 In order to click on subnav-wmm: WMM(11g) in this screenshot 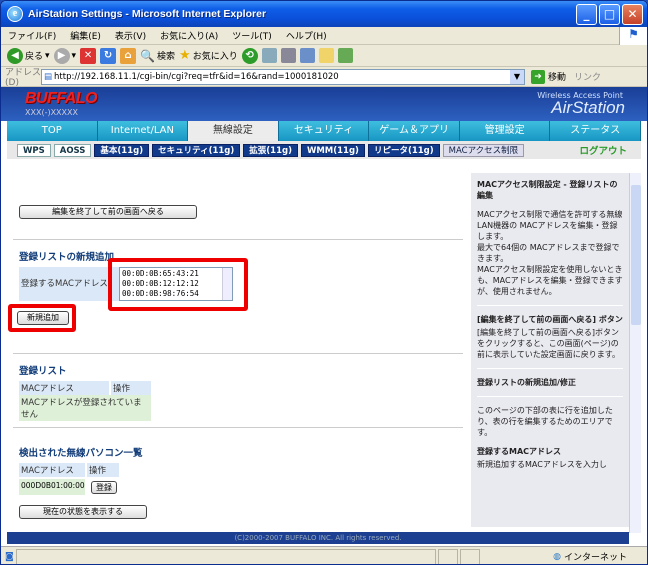, I will do `click(332, 150)`.